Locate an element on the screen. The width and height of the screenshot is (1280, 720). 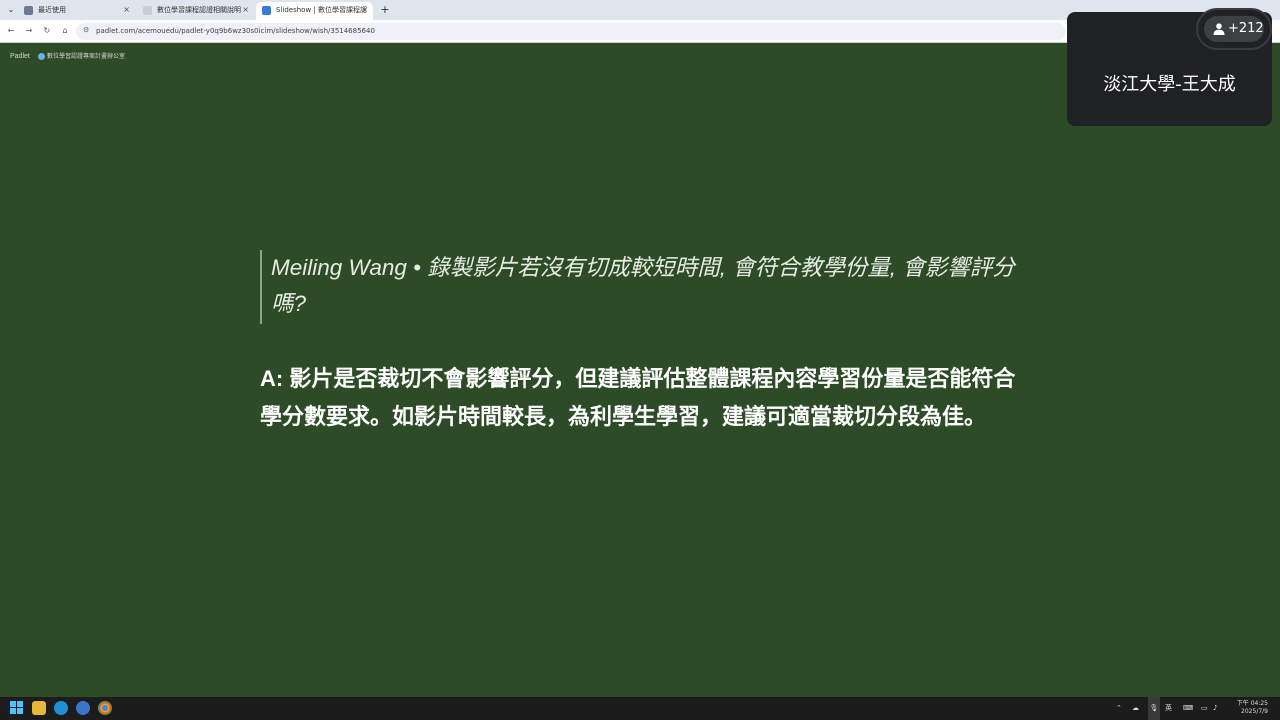
edge-browser-icon is located at coordinates (61, 708).